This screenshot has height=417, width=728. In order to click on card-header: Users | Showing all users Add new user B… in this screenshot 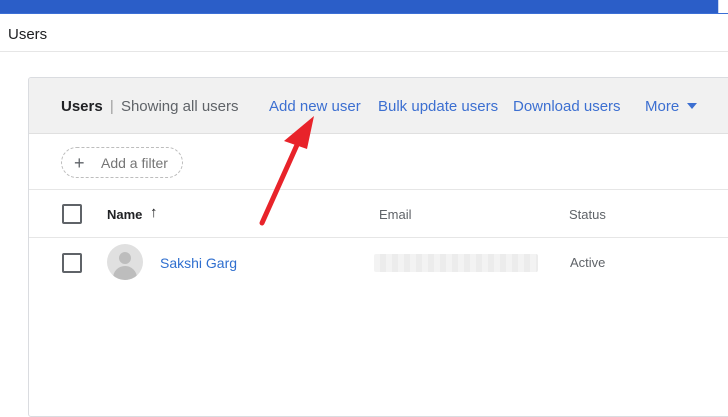, I will do `click(378, 106)`.